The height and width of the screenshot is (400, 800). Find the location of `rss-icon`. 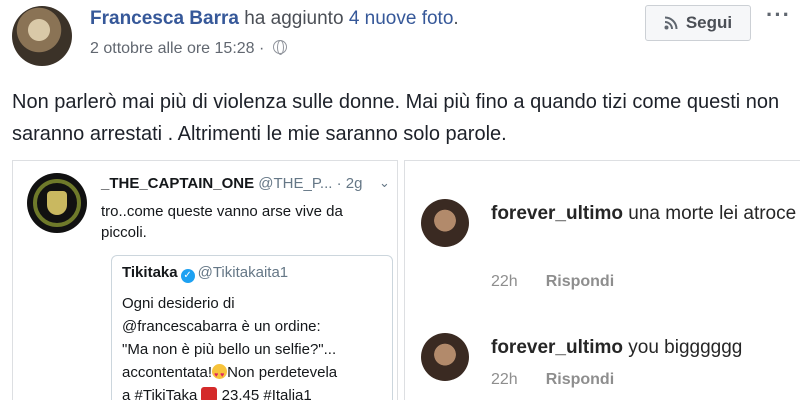

rss-icon is located at coordinates (671, 23).